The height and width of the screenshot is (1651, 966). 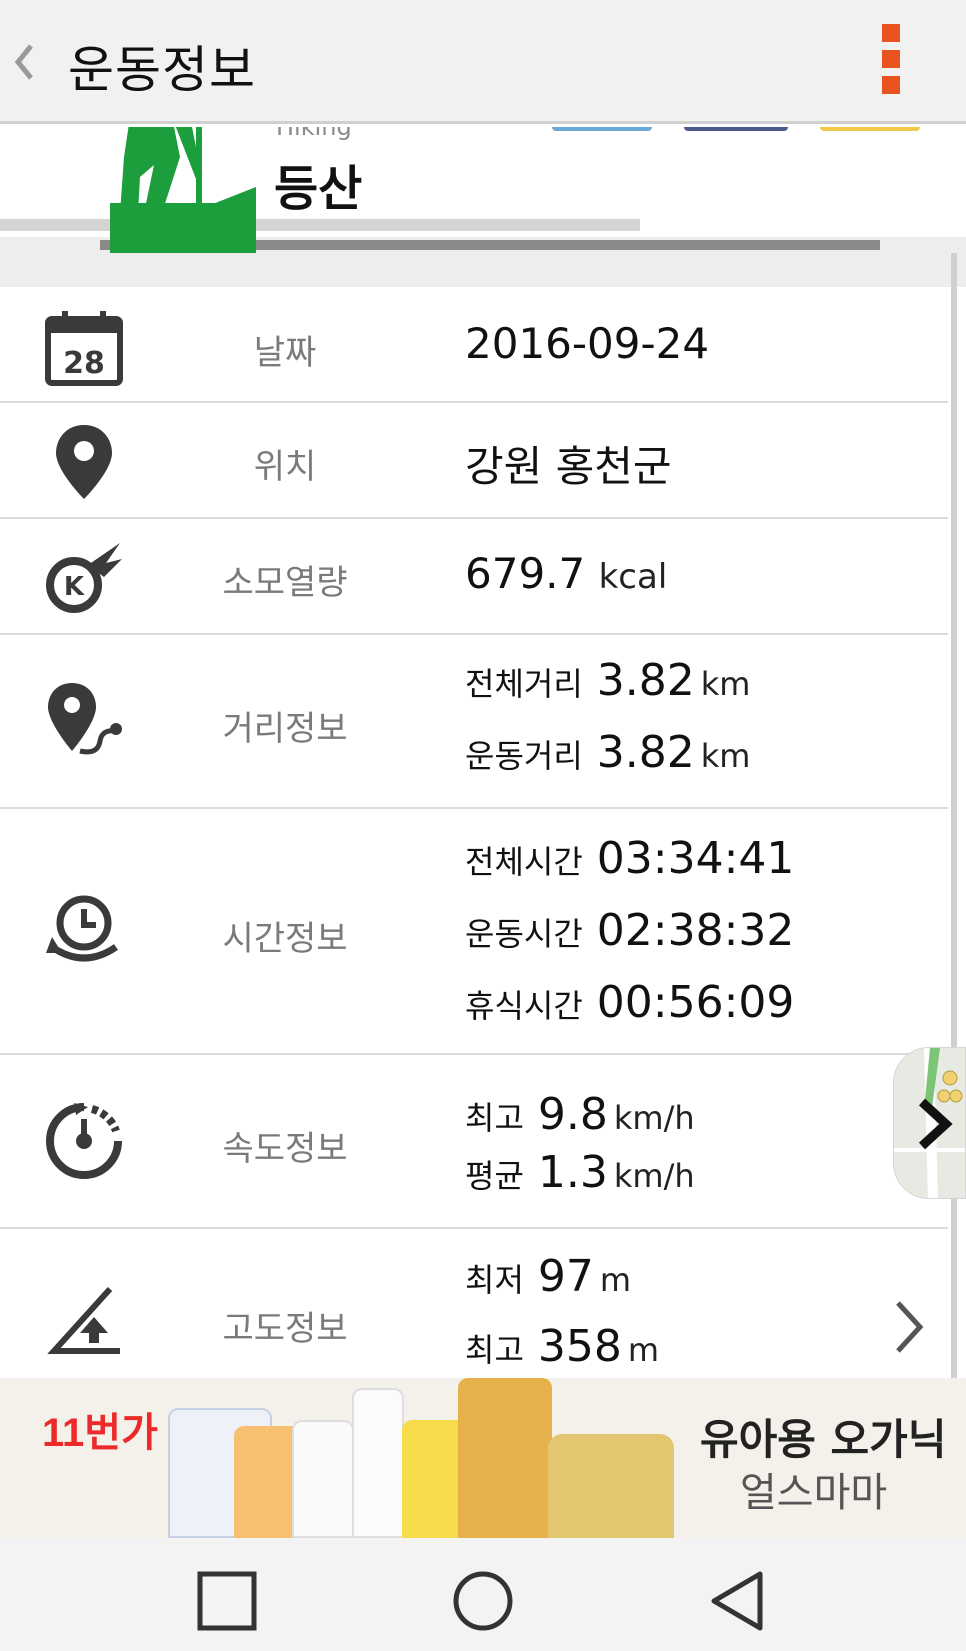 I want to click on max-speed-unit: km/h, so click(x=654, y=1118).